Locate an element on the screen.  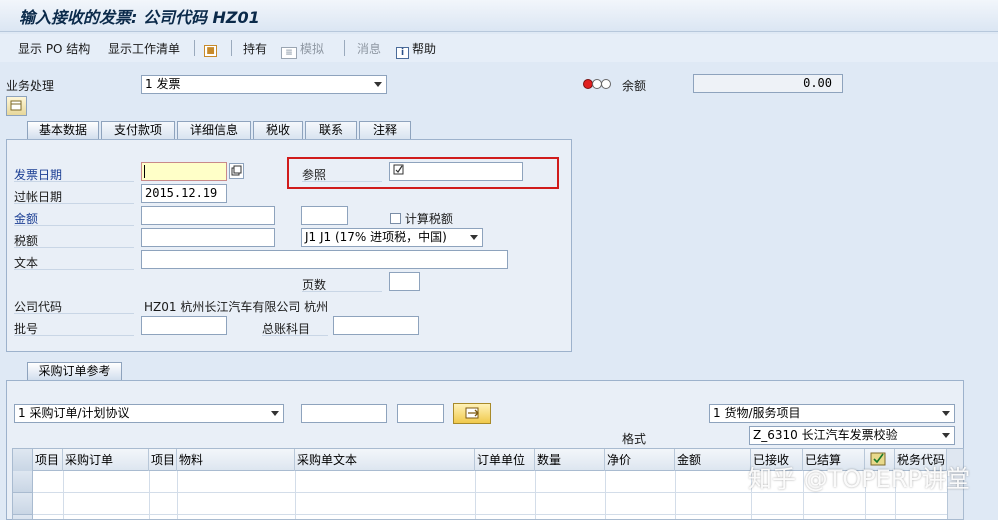
reference-type-select: 1 采购订单/计划协议 is located at coordinates (149, 413).